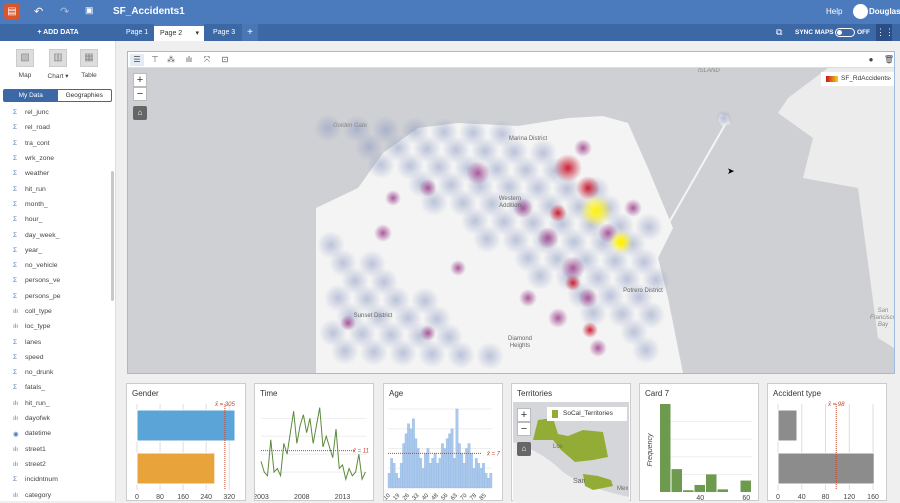 This screenshot has width=900, height=503. I want to click on field-no_vehicle: Σno_vehicle, so click(55, 265).